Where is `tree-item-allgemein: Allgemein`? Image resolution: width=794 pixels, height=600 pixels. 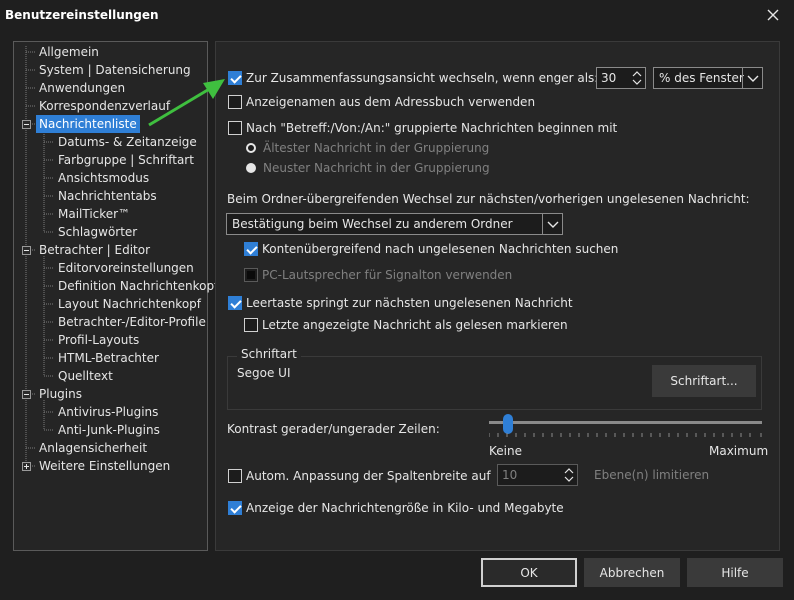 tree-item-allgemein: Allgemein is located at coordinates (69, 52).